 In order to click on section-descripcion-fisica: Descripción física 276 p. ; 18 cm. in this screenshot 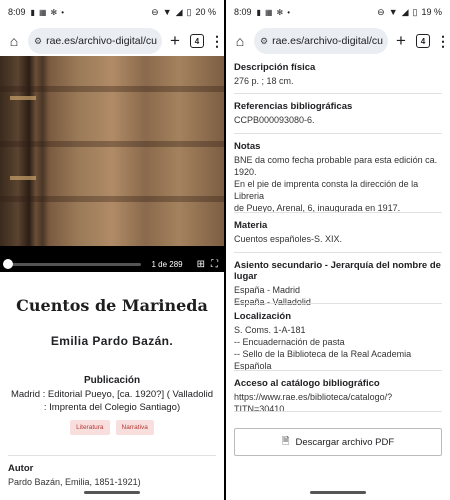, I will do `click(338, 74)`.